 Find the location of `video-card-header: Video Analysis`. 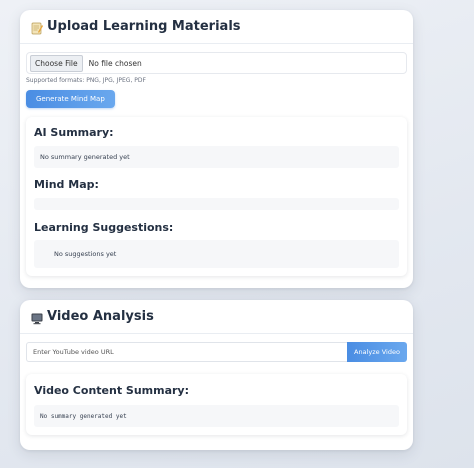

video-card-header: Video Analysis is located at coordinates (216, 317).